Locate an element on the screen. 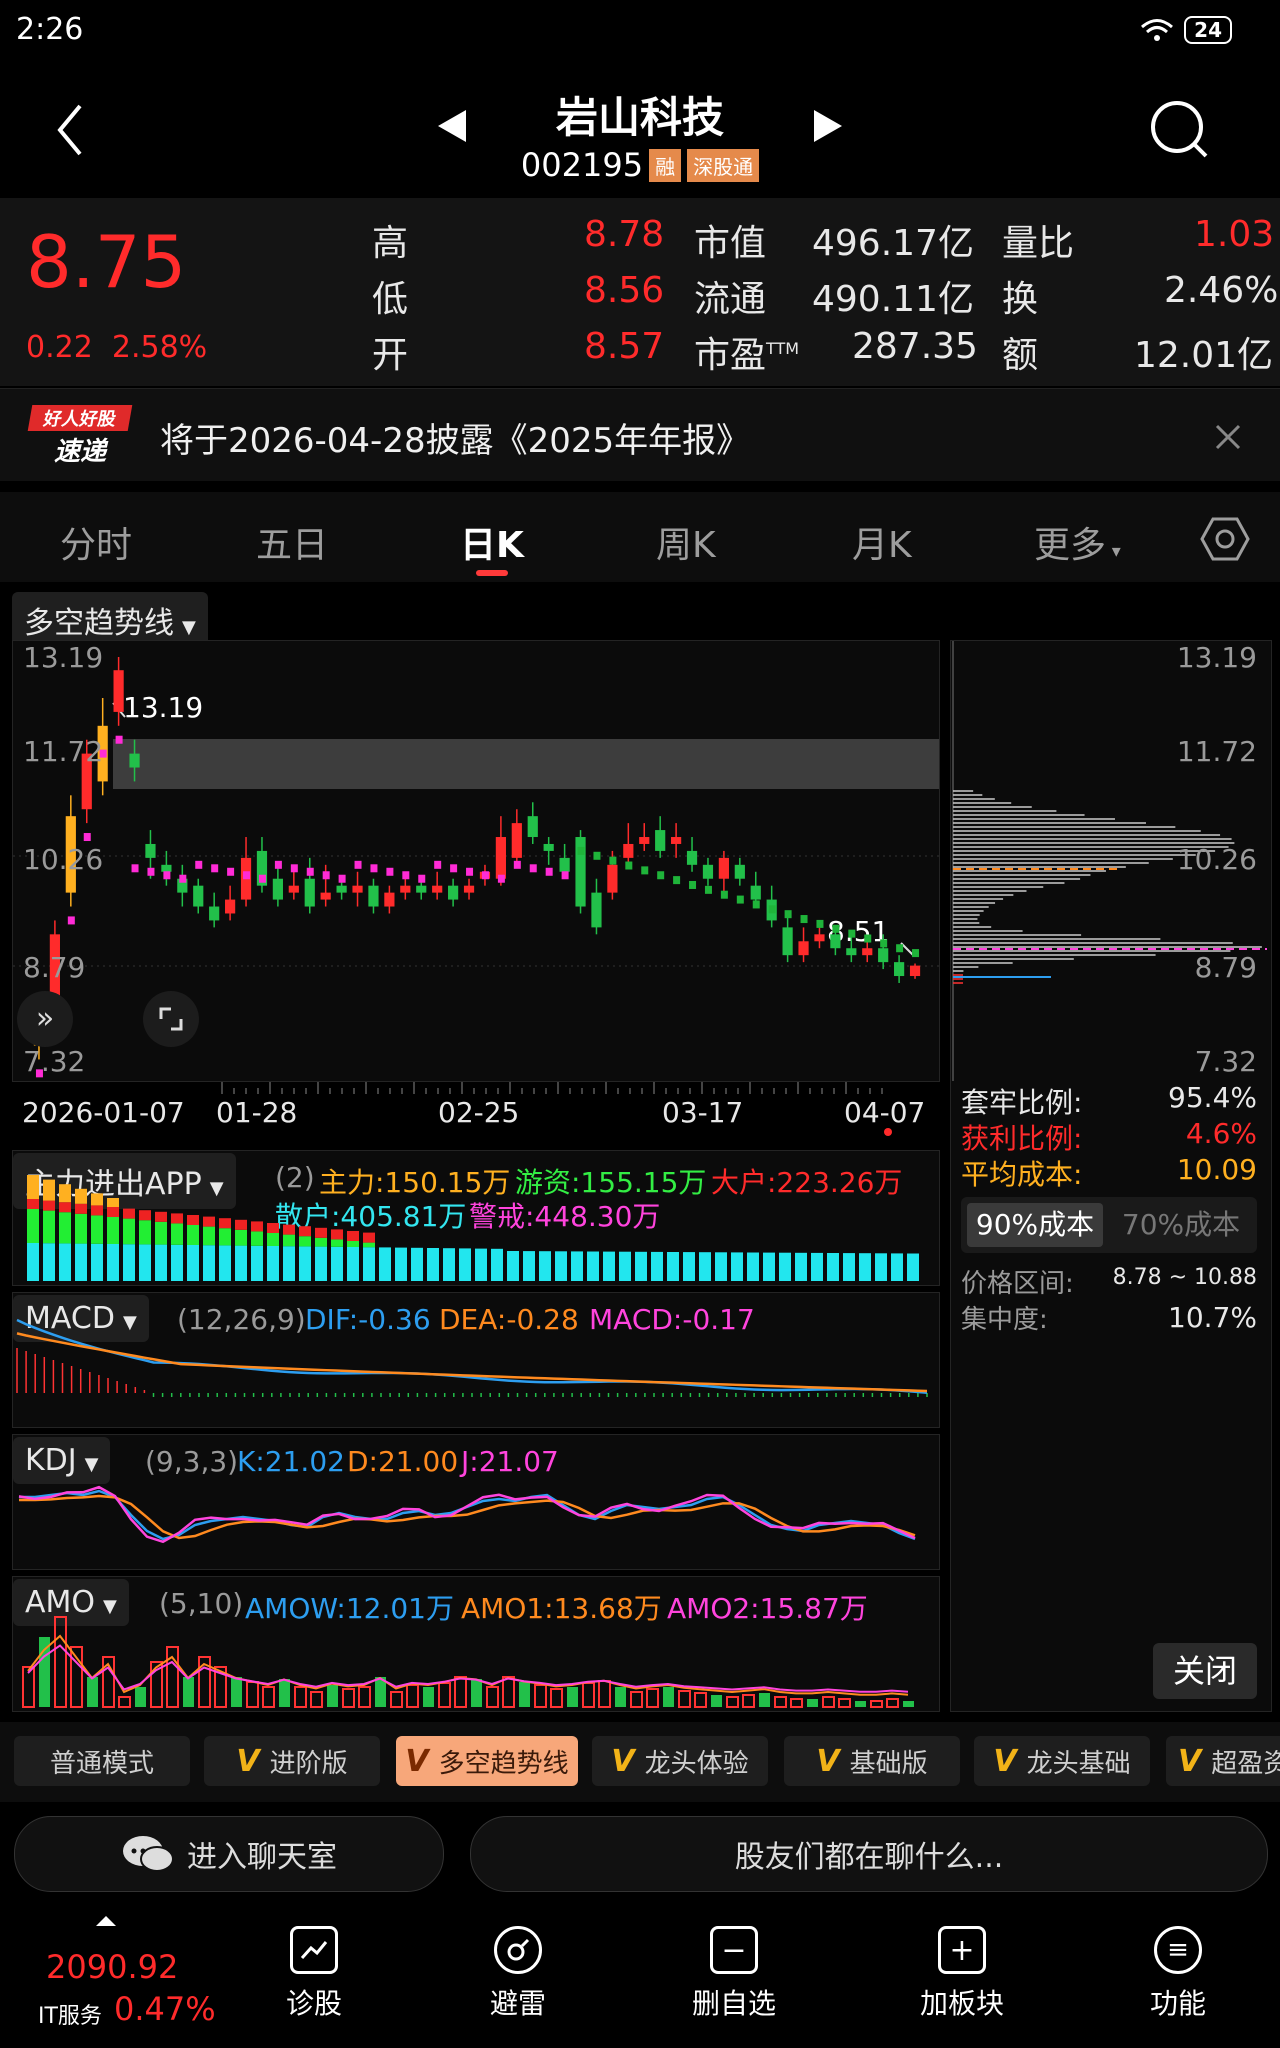 This screenshot has height=2048, width=1280. expand-up-icon is located at coordinates (106, 1920).